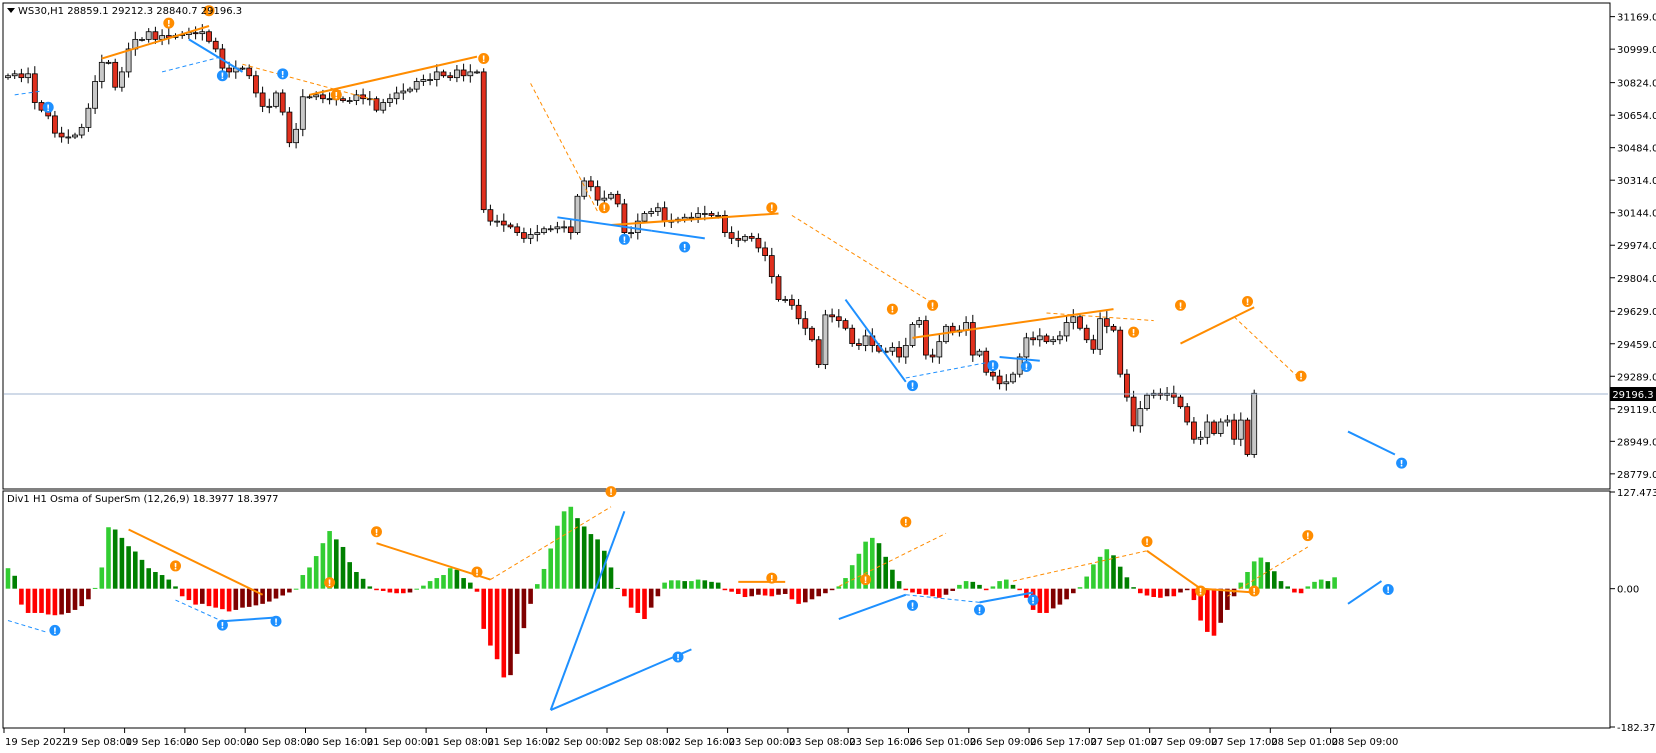  I want to click on time-tick-label: 27 Sep 01:00, so click(1123, 742).